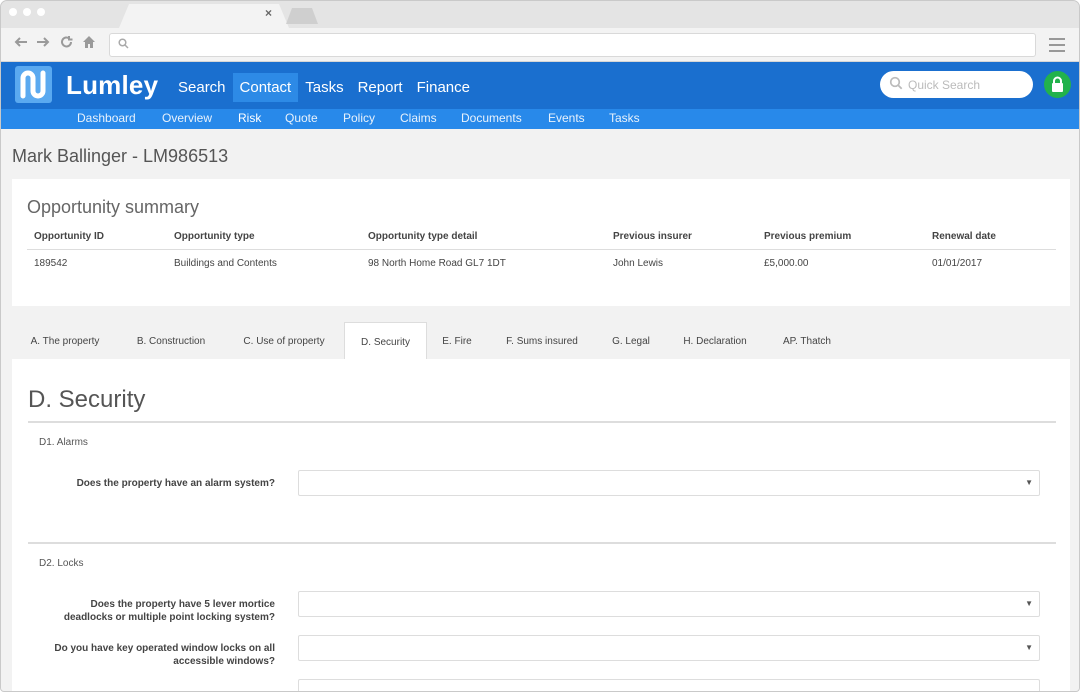 This screenshot has width=1080, height=692. I want to click on quick-search-placeholder: Quick Search, so click(944, 85).